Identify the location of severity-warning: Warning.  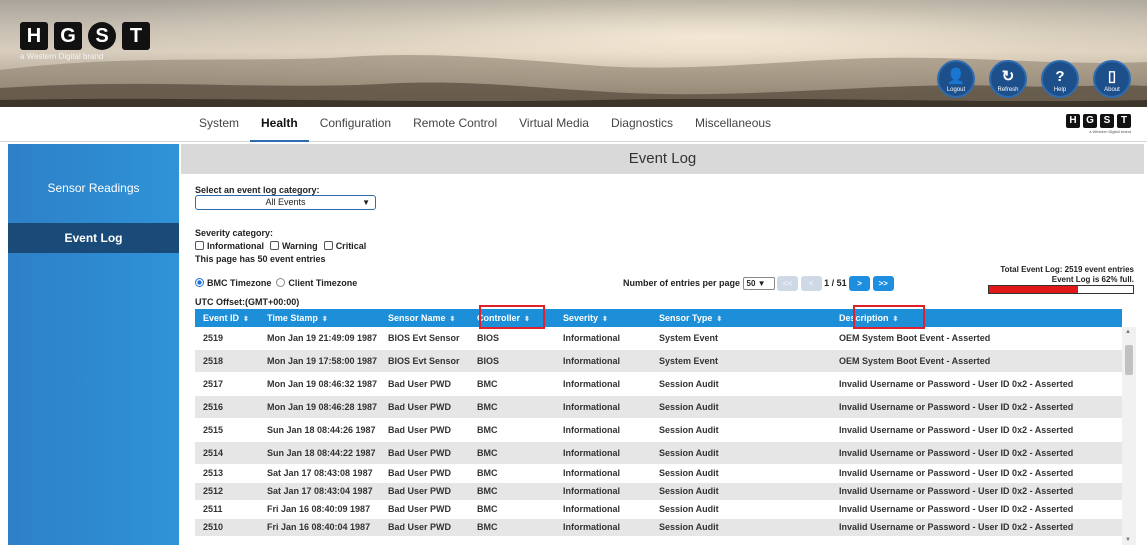
(294, 246).